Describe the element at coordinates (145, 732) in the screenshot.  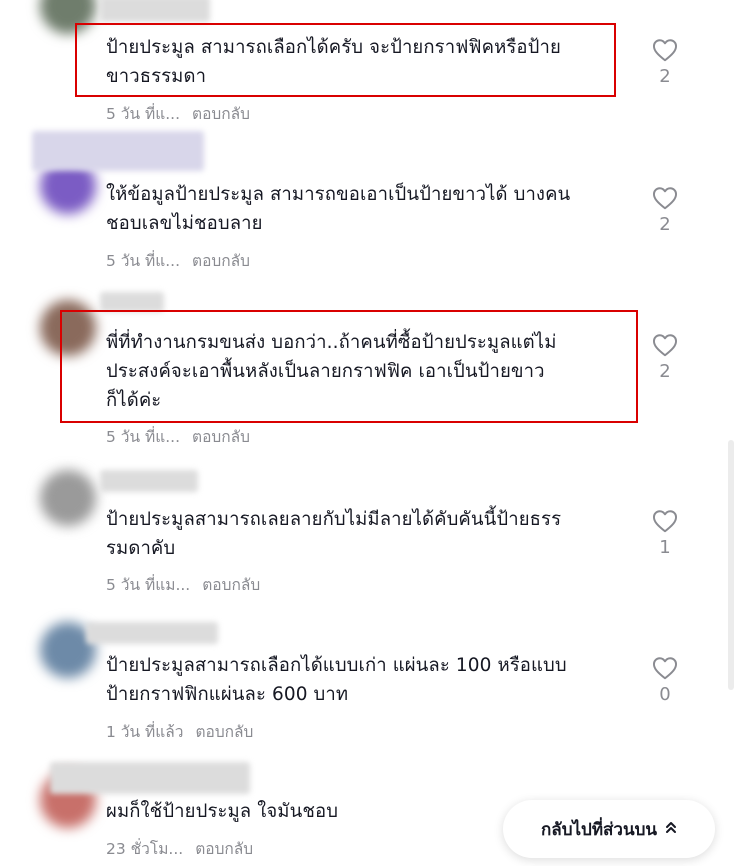
I see `comment-time: 1 วัน ที่แล้ว` at that location.